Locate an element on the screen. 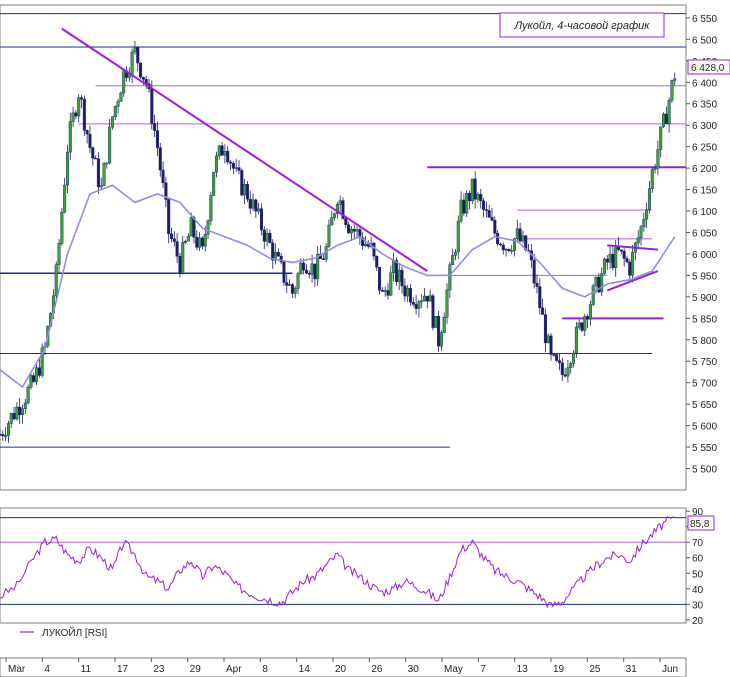 The height and width of the screenshot is (677, 730). date-axis-tick-label: May is located at coordinates (453, 669).